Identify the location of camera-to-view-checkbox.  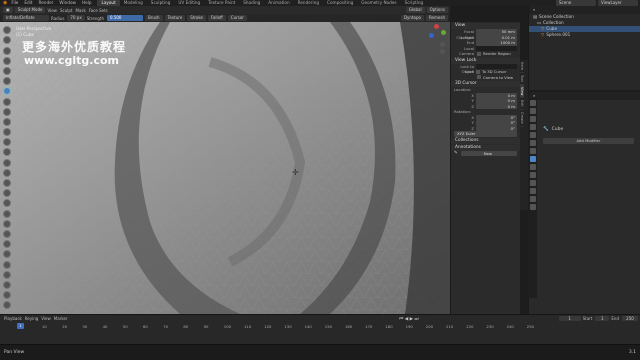
(479, 77).